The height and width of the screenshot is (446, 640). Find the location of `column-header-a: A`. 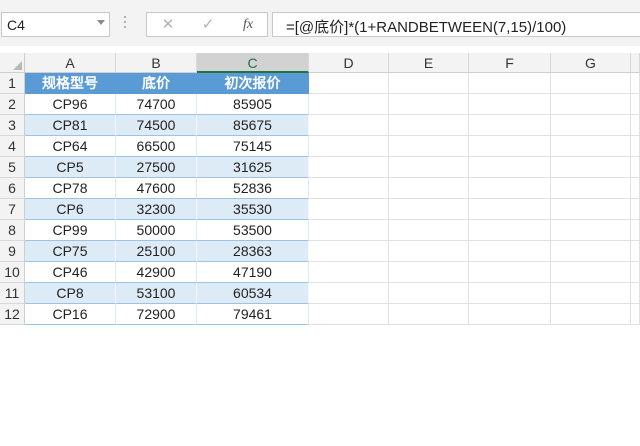

column-header-a: A is located at coordinates (70, 63).